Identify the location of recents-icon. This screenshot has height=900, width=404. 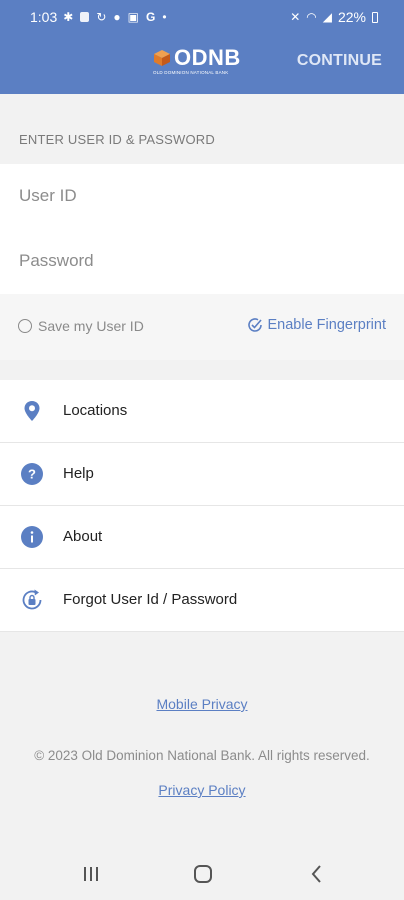
(91, 874).